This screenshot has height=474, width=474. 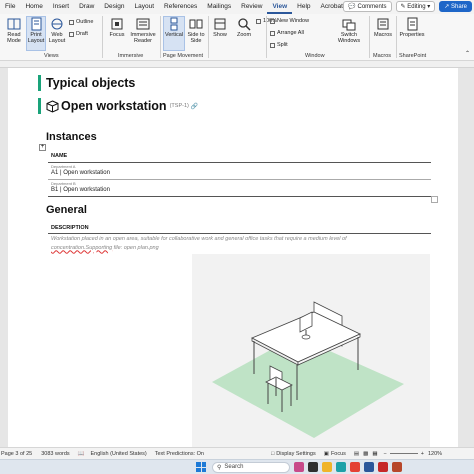 I want to click on draft-button: Draft, so click(x=78, y=34).